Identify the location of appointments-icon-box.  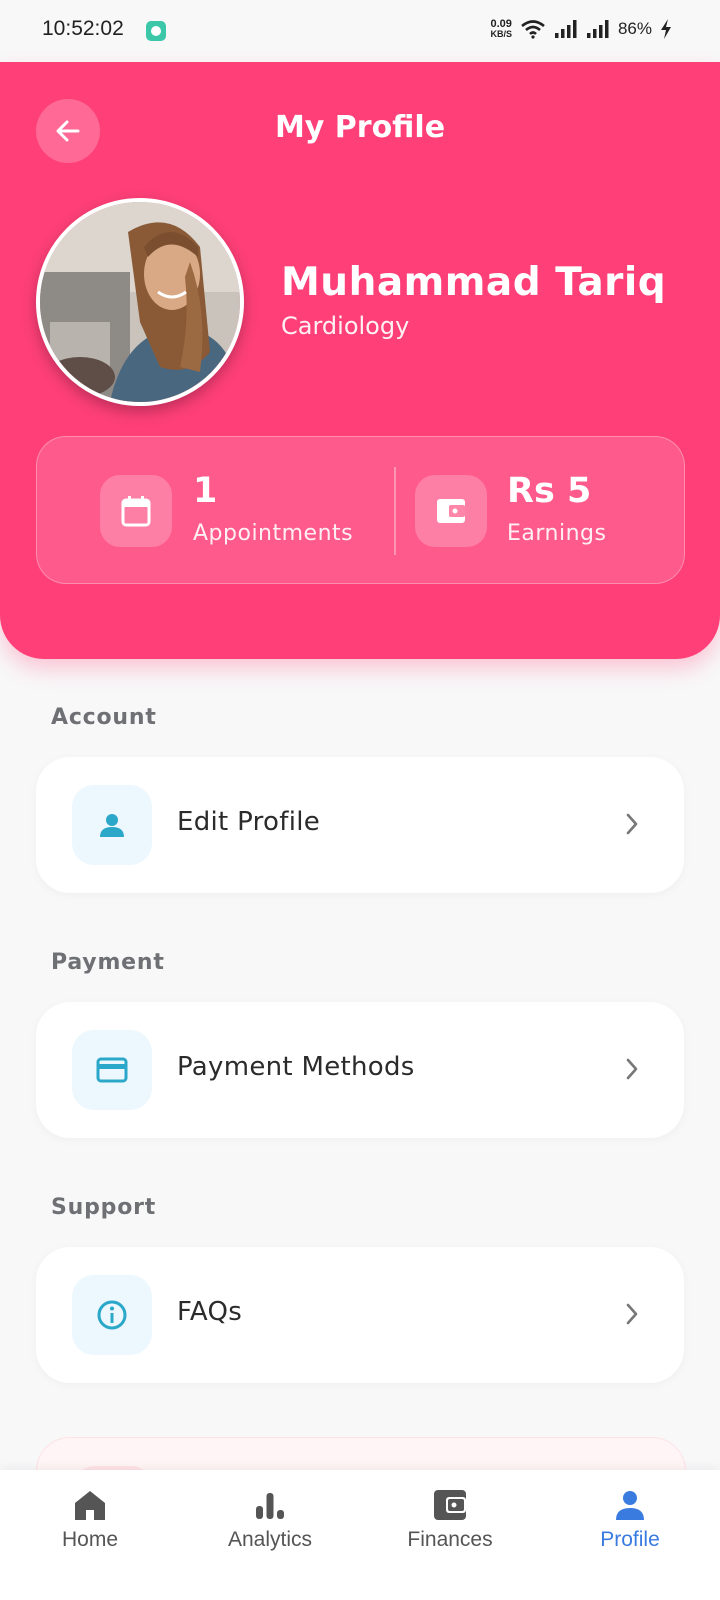
(136, 511).